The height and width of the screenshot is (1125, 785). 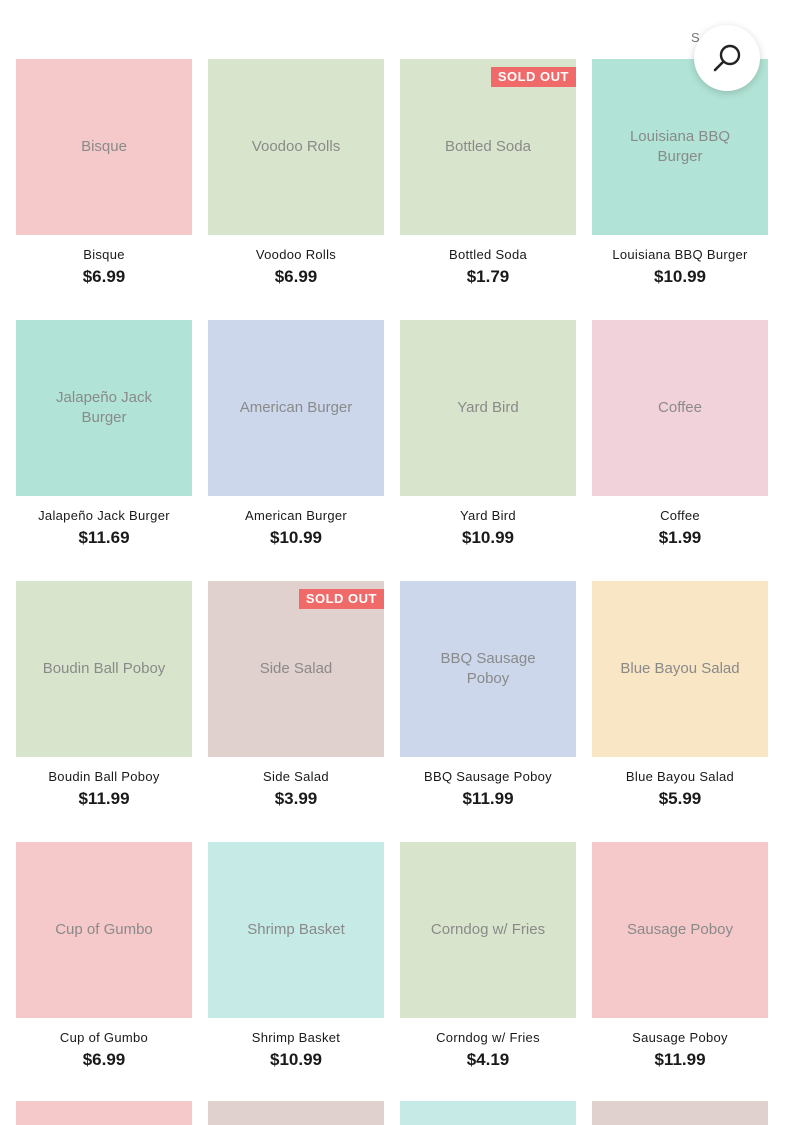 What do you see at coordinates (680, 255) in the screenshot?
I see `product-name: Louisiana BBQ Burger` at bounding box center [680, 255].